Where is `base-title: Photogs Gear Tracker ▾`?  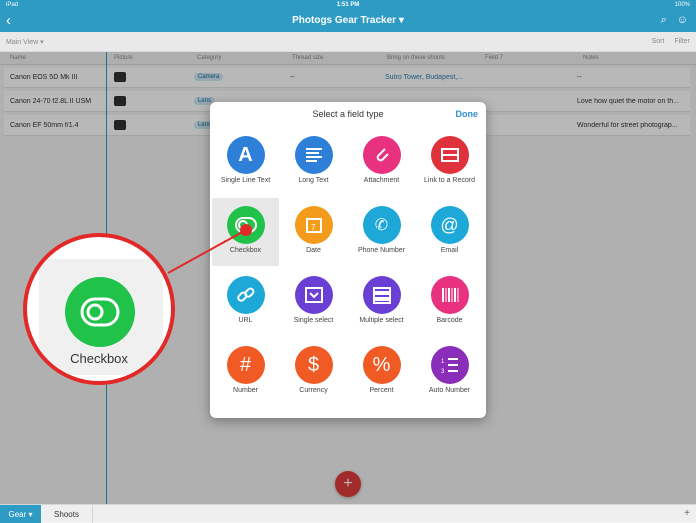 base-title: Photogs Gear Tracker ▾ is located at coordinates (348, 20).